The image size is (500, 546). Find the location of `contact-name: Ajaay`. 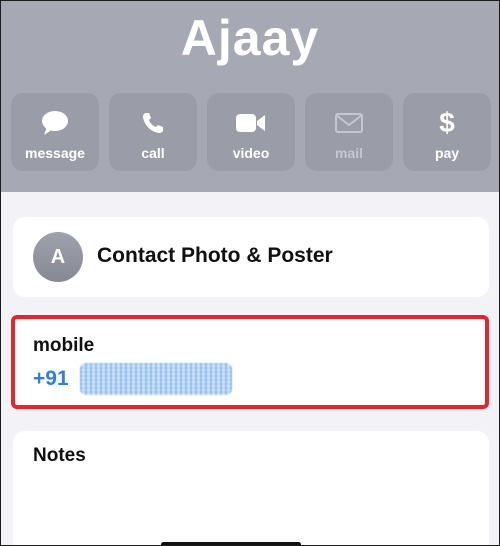

contact-name: Ajaay is located at coordinates (250, 38).